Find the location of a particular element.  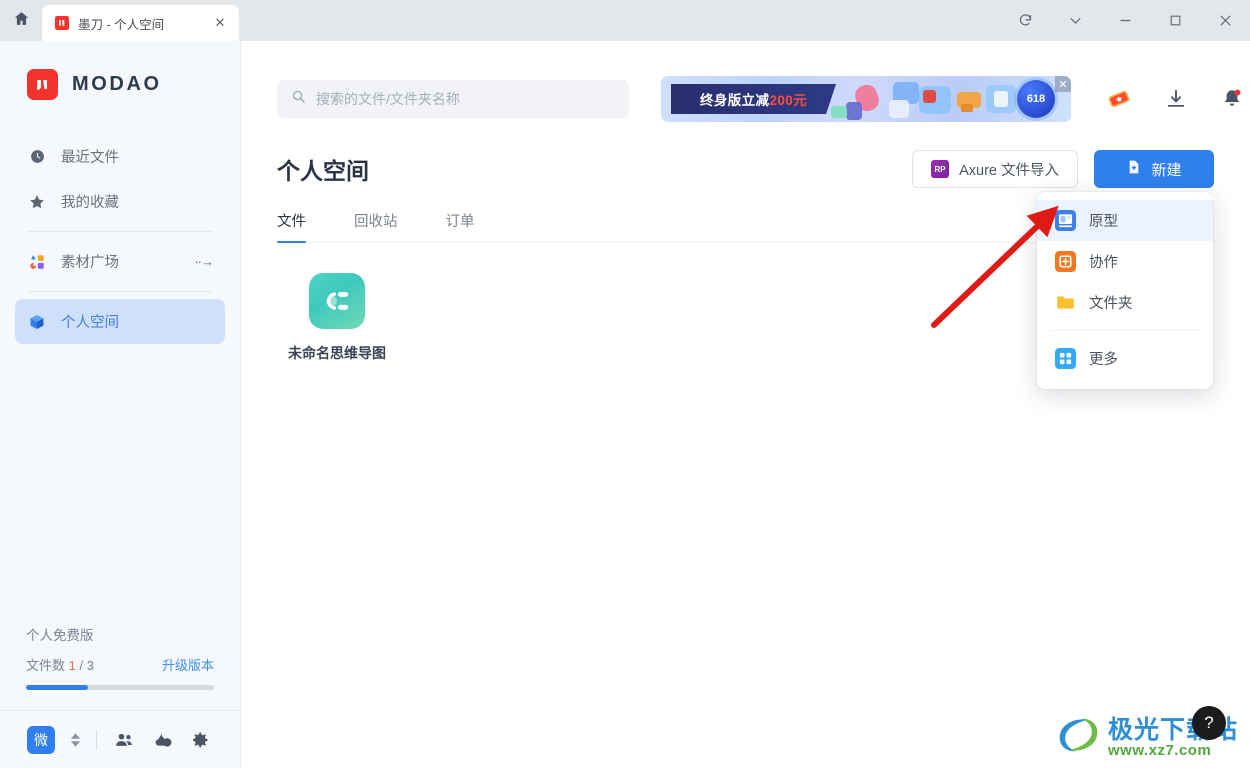

plan-count-total: 3 is located at coordinates (90, 665).